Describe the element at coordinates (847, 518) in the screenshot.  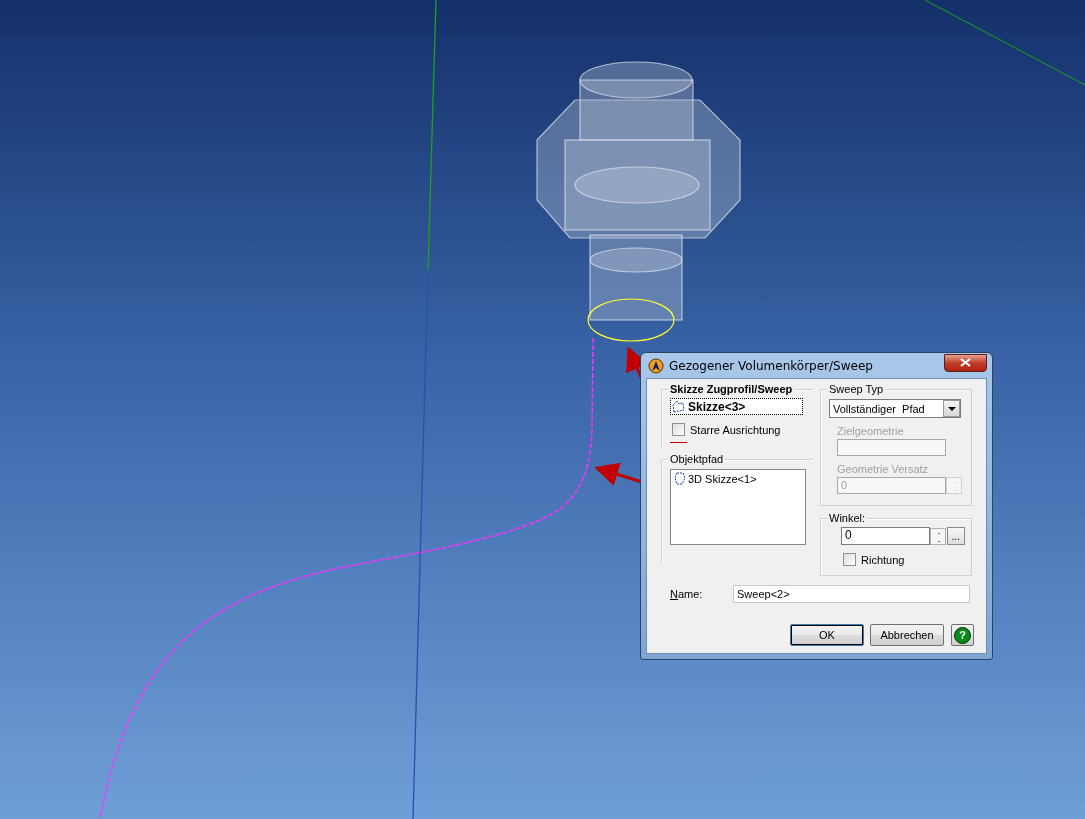
I see `group-title: Winkel:` at that location.